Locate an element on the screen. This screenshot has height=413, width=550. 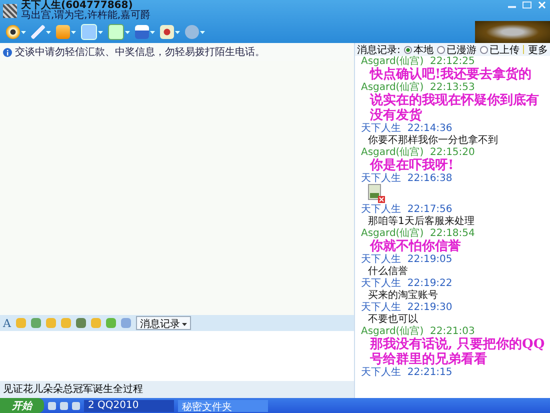
message-text: 说实在的我现在怀疑你到底有没有发货 is located at coordinates (454, 108).